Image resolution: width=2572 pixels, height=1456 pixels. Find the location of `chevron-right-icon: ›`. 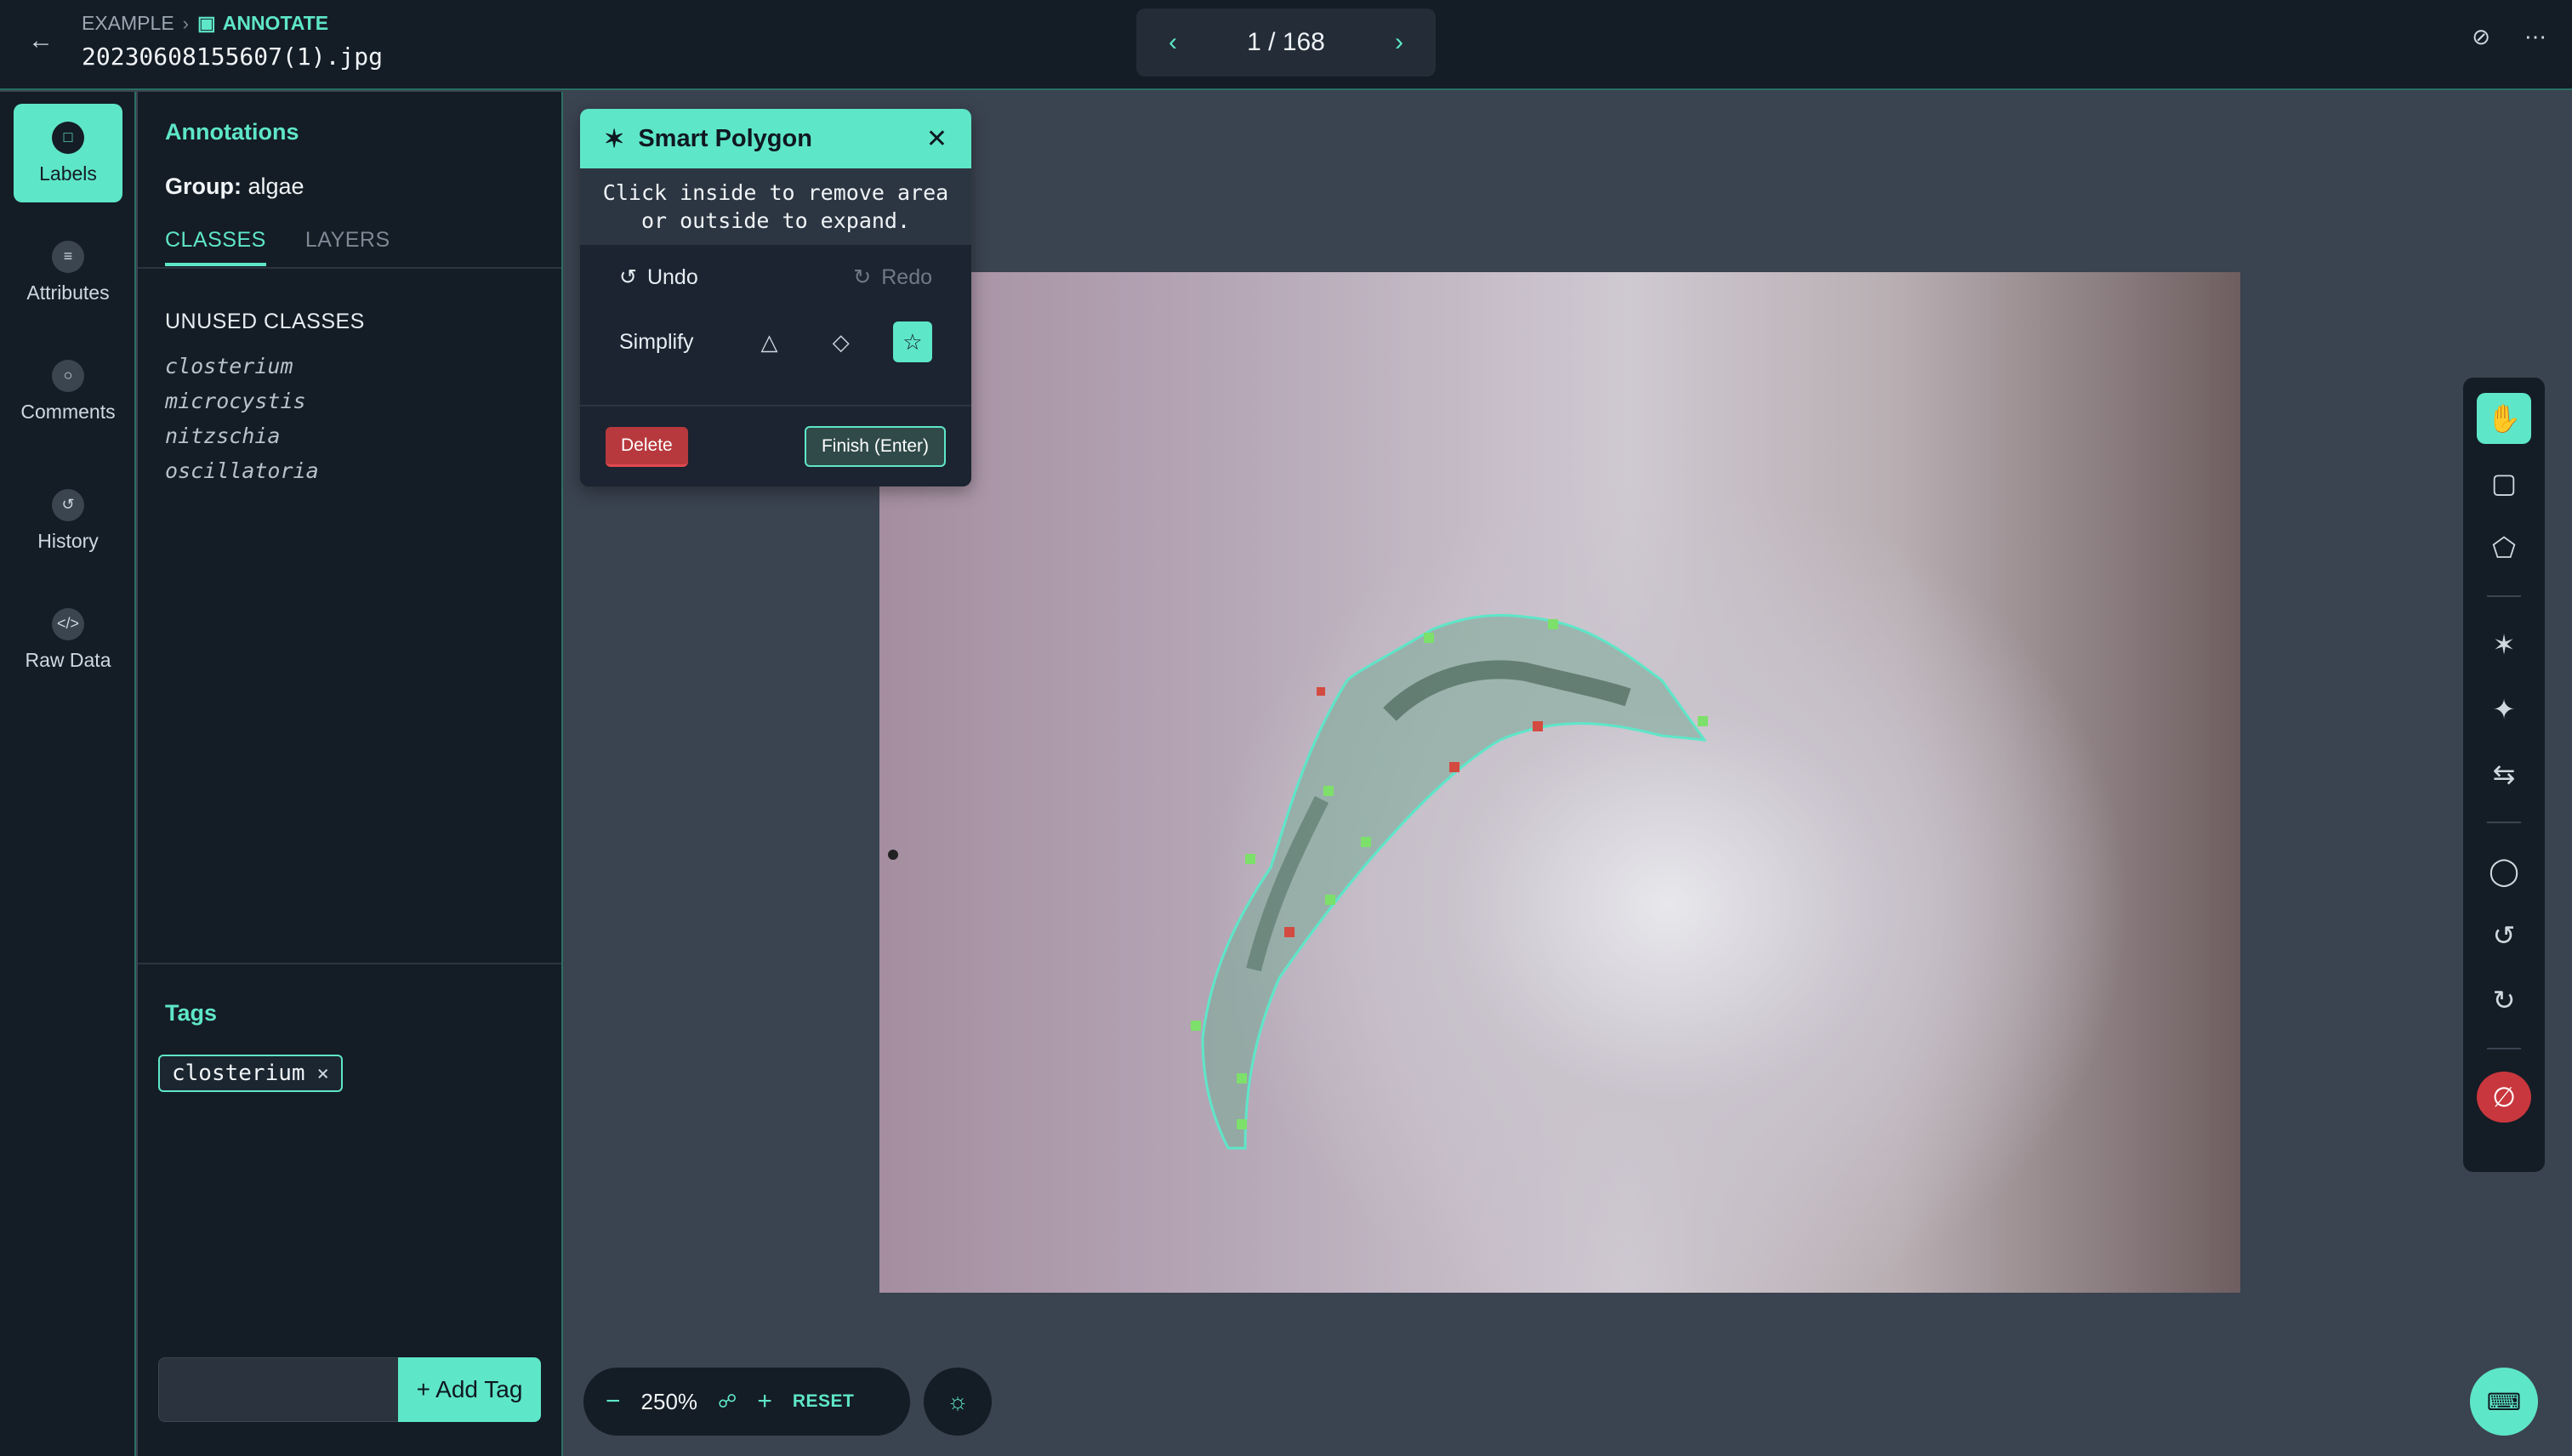

chevron-right-icon: › is located at coordinates (186, 23).